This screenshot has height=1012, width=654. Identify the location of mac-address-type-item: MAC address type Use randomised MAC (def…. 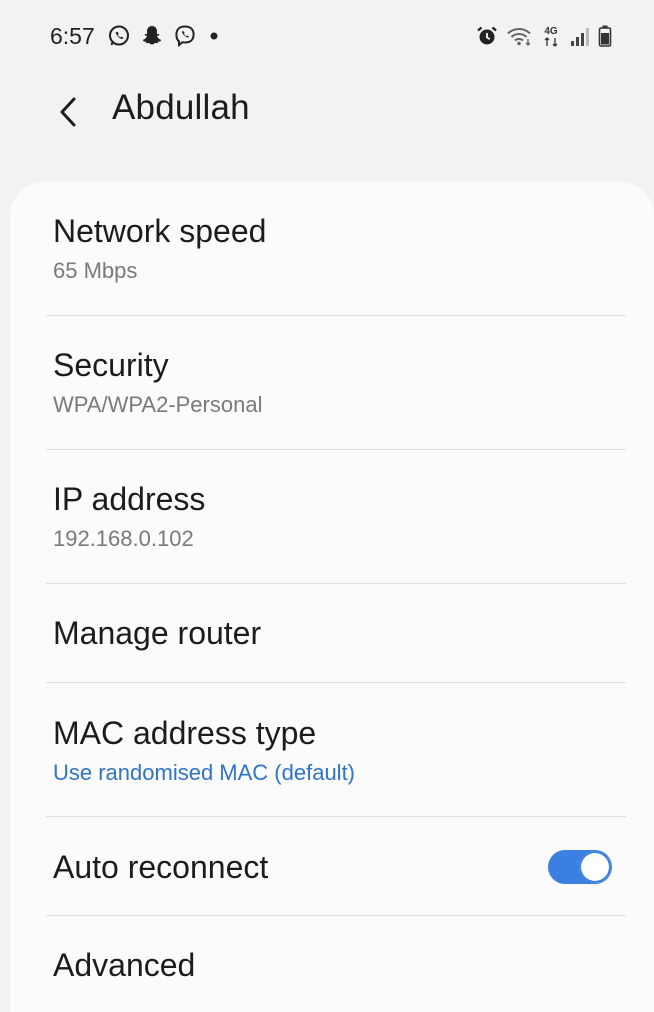
(332, 750).